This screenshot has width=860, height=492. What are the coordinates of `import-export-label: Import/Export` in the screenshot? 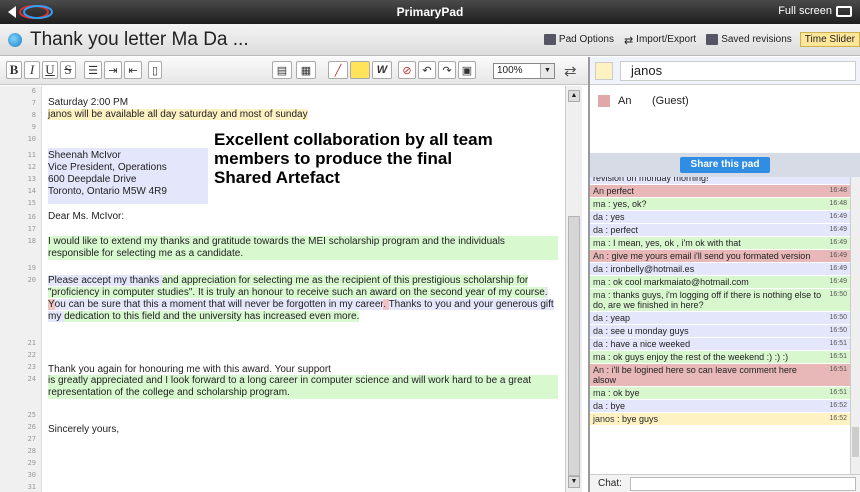 It's located at (666, 39).